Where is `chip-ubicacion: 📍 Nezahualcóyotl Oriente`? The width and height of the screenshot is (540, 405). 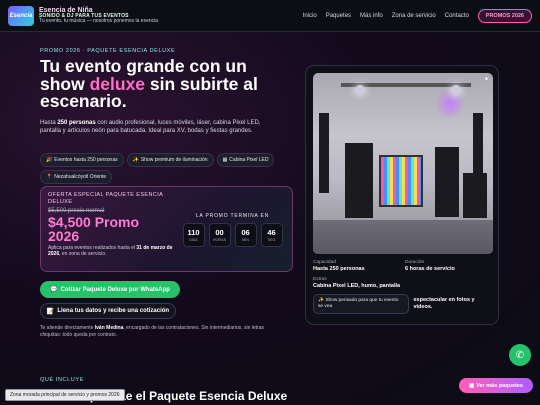 chip-ubicacion: 📍 Nezahualcóyotl Oriente is located at coordinates (76, 177).